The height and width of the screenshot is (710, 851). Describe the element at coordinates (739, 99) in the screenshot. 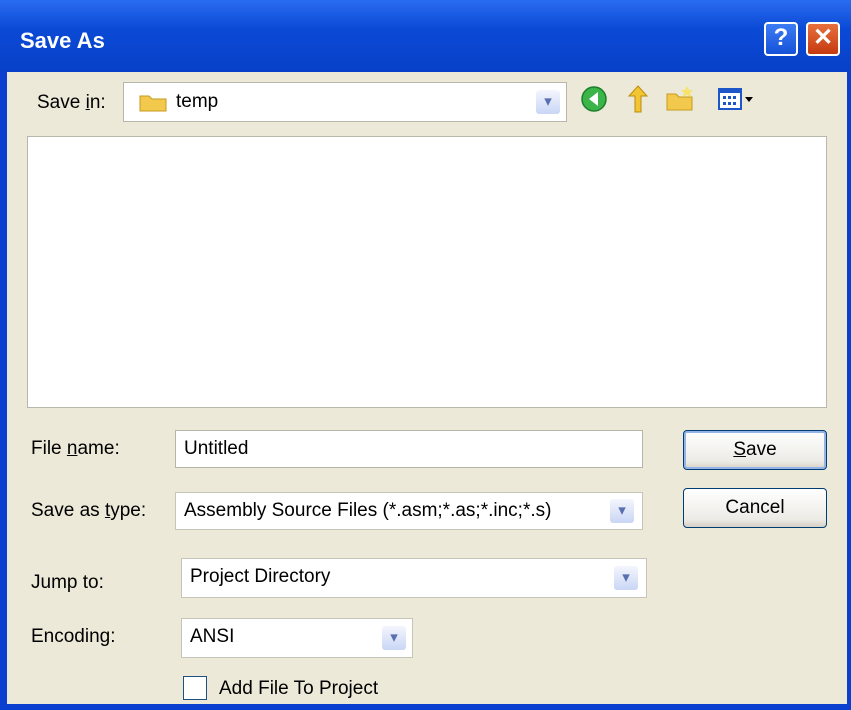

I see `views-menu-icon` at that location.